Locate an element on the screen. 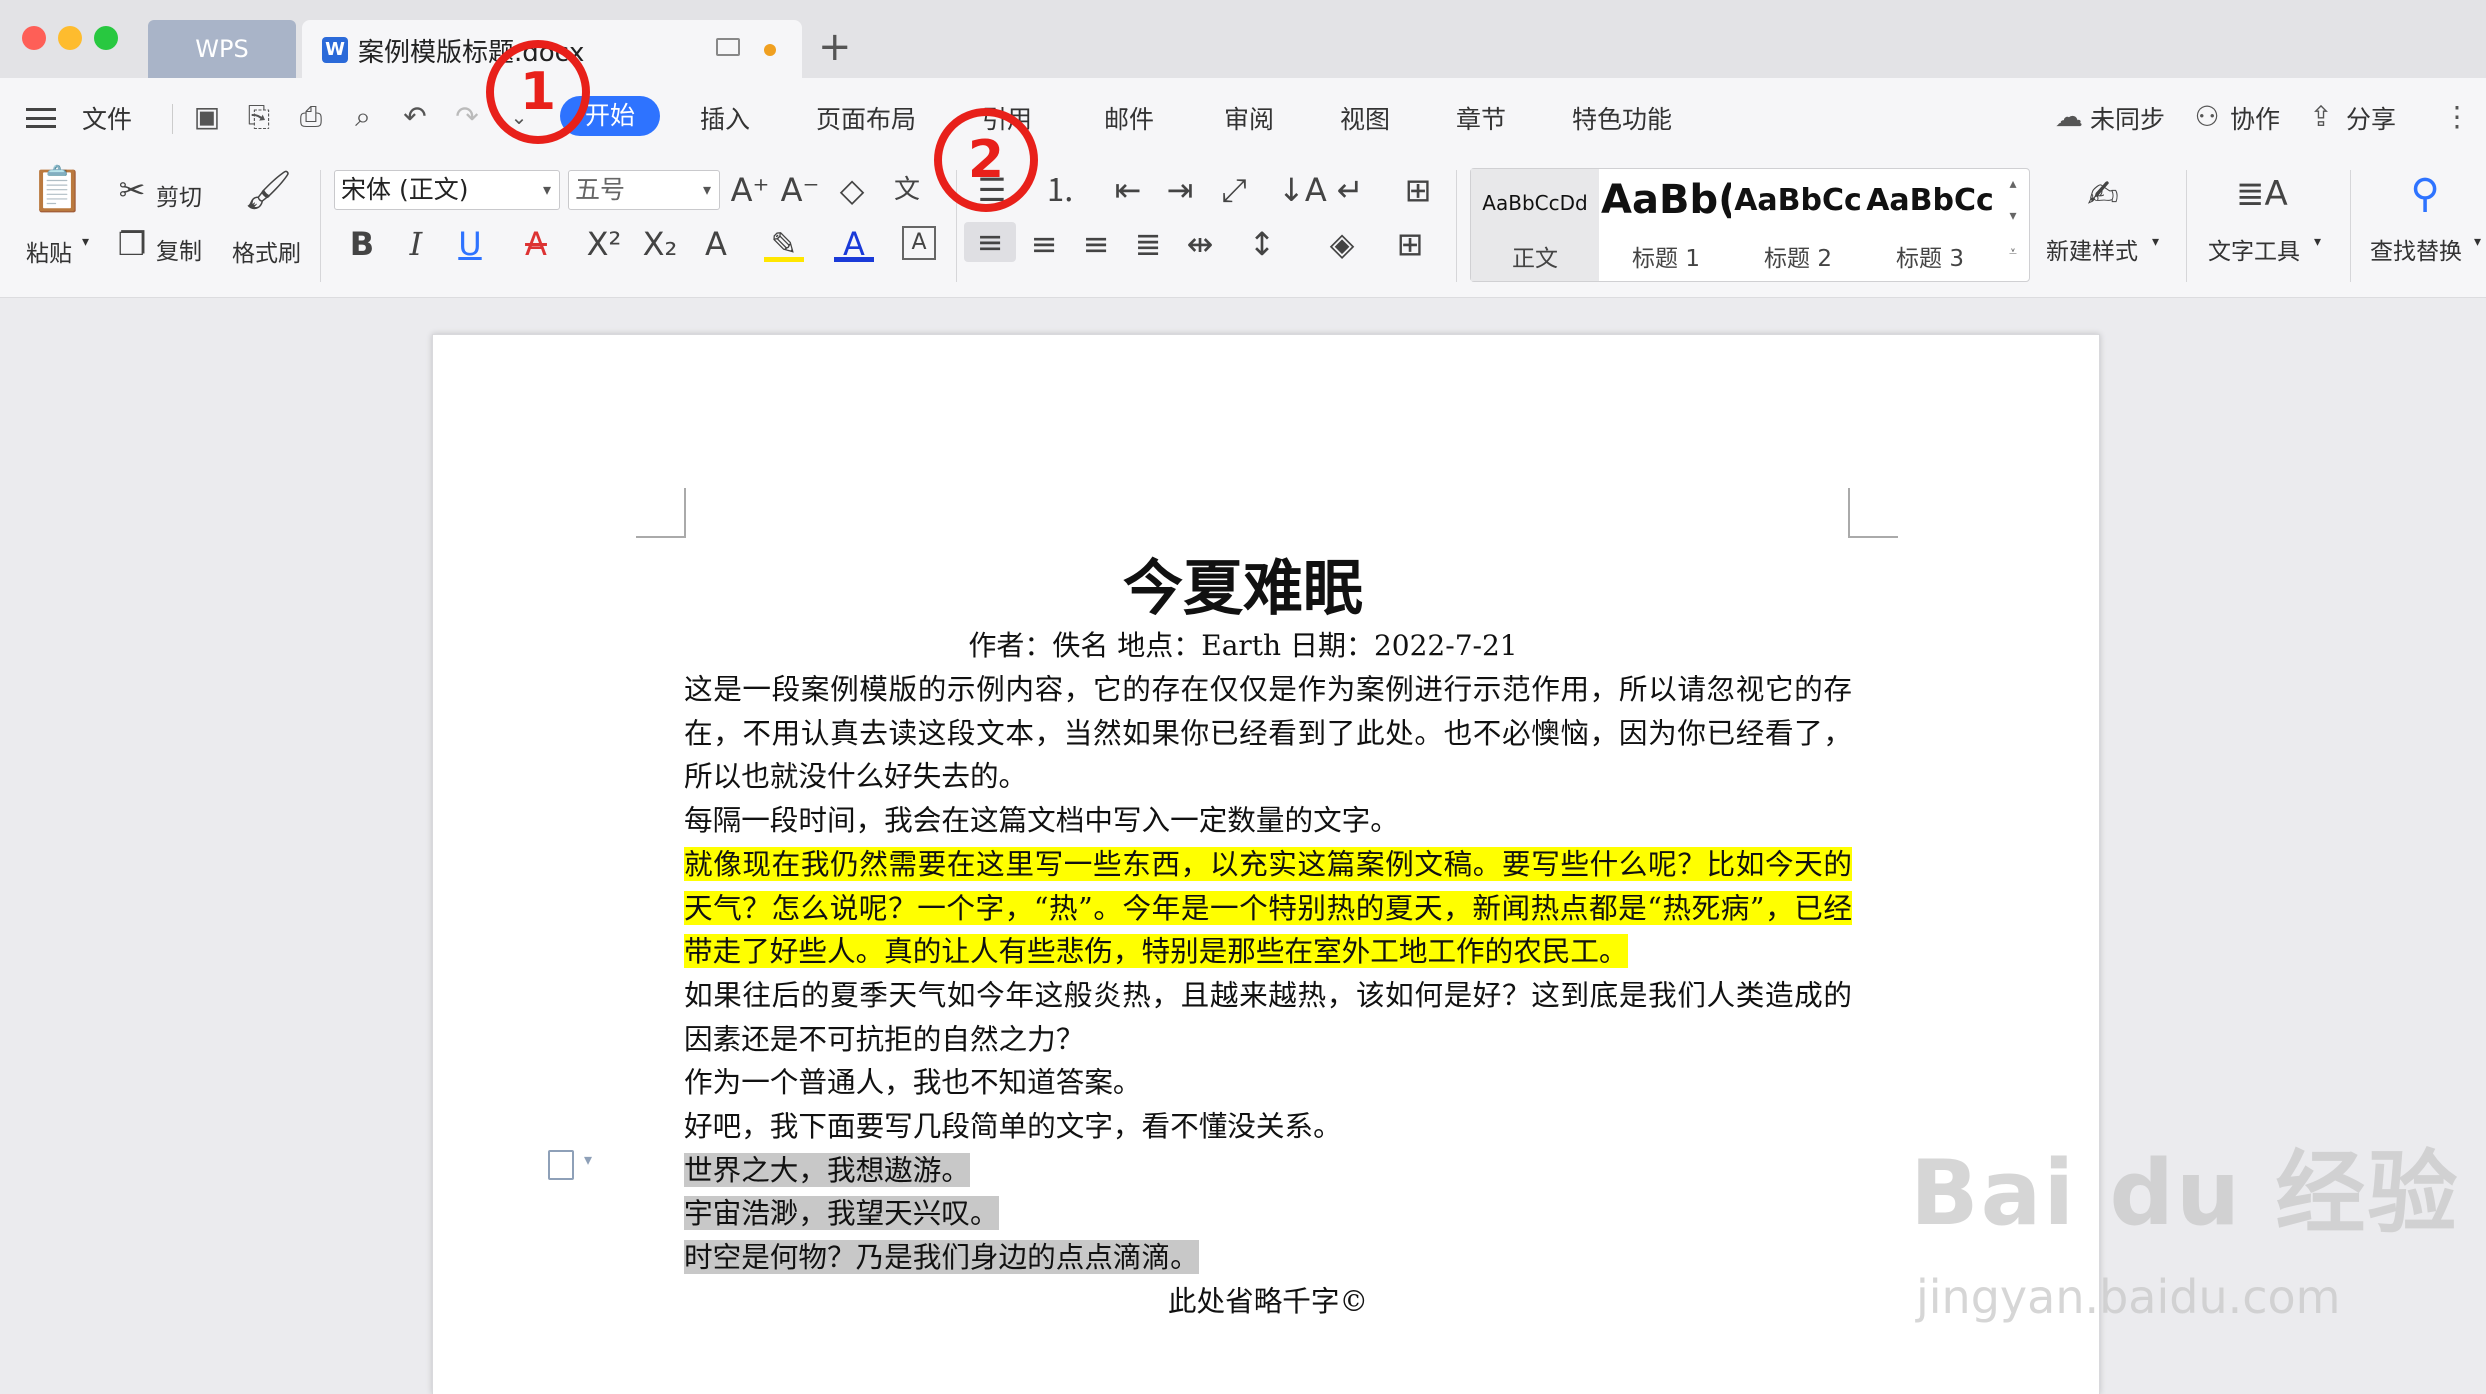  styles-scroll-up-icon: ▴ is located at coordinates (2013, 184).